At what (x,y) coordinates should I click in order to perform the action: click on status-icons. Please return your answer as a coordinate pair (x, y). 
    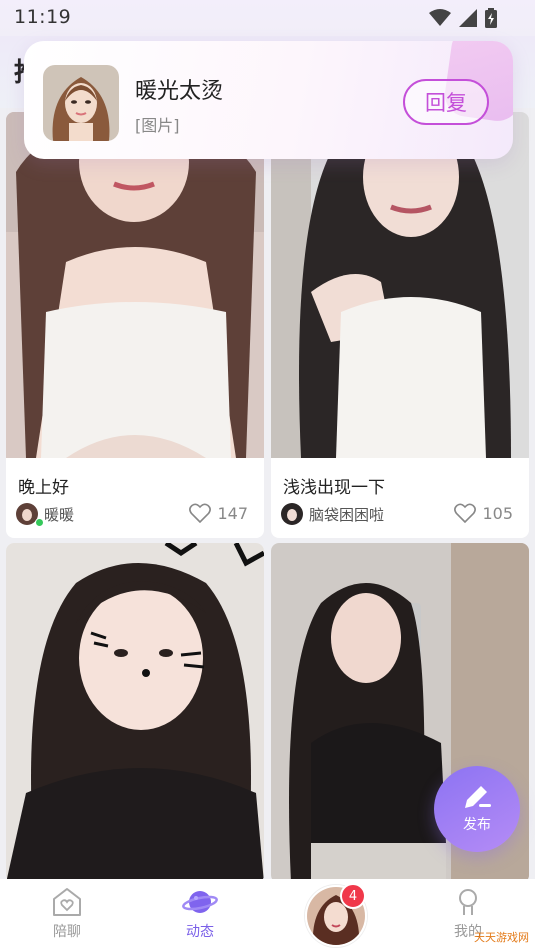
    Looking at the image, I should click on (463, 18).